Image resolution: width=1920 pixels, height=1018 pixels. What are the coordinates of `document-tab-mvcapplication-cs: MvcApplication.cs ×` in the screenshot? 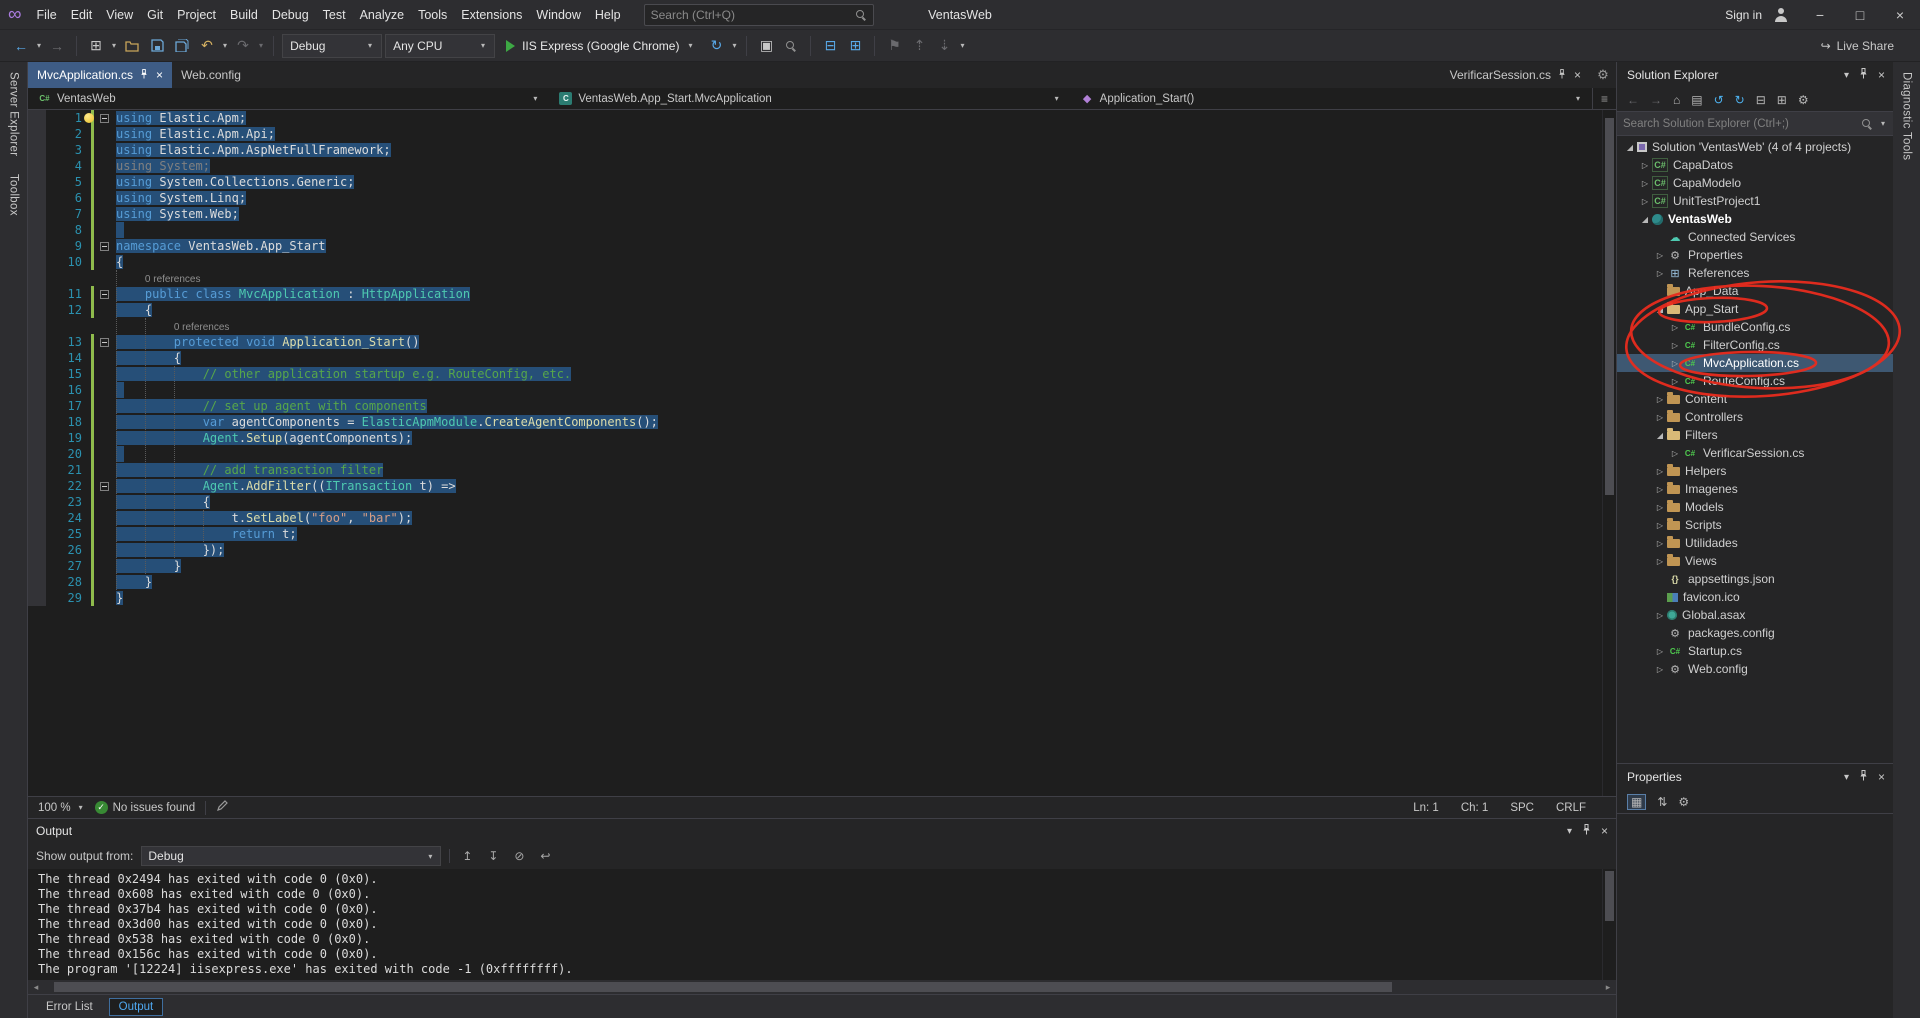 It's located at (100, 75).